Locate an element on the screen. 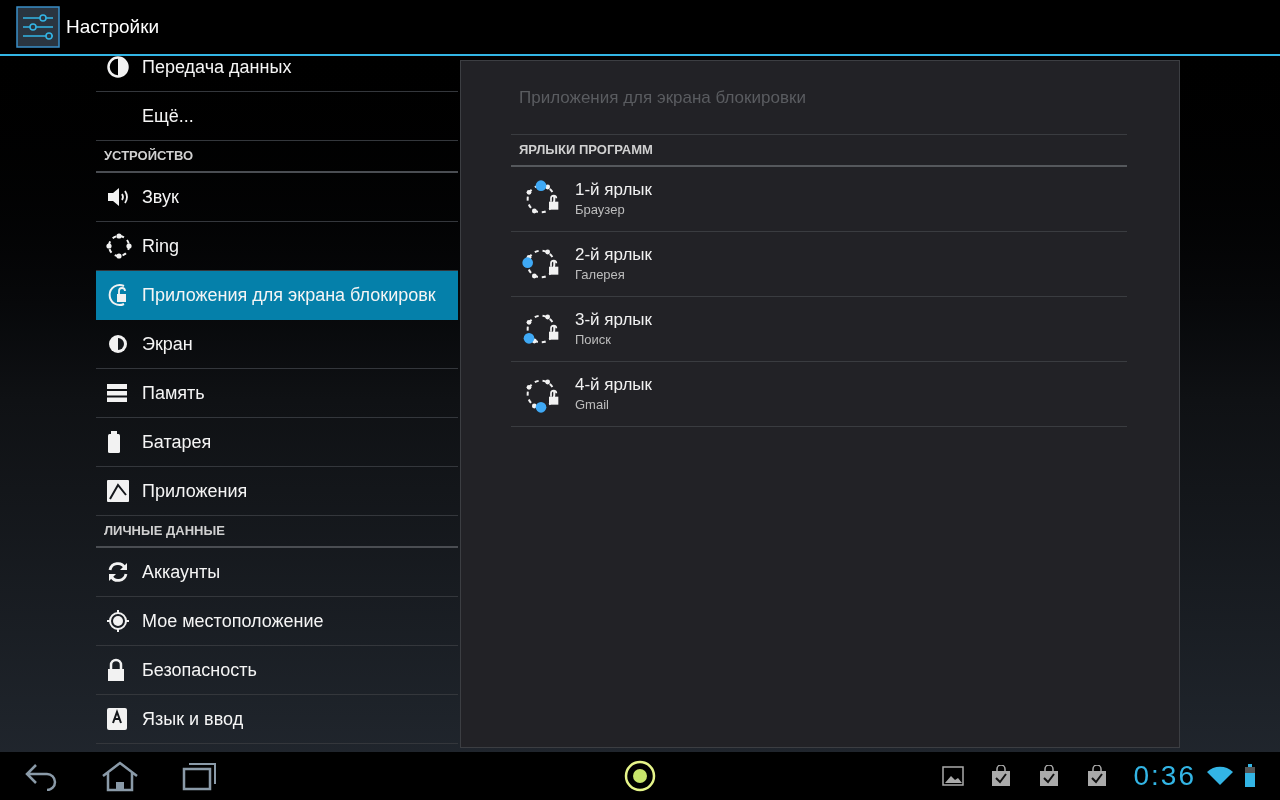 The image size is (1280, 800). back-icon is located at coordinates (41, 776).